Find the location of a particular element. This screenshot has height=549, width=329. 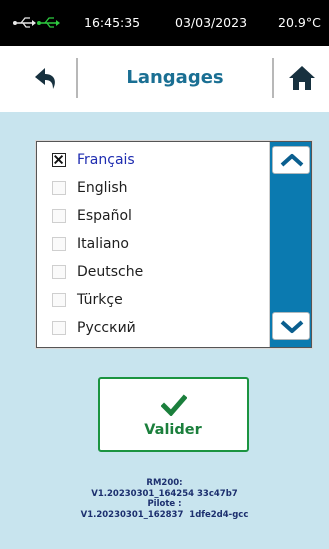

status-bar: 16:45:35 03/03/2023 20.9°C is located at coordinates (164, 23).